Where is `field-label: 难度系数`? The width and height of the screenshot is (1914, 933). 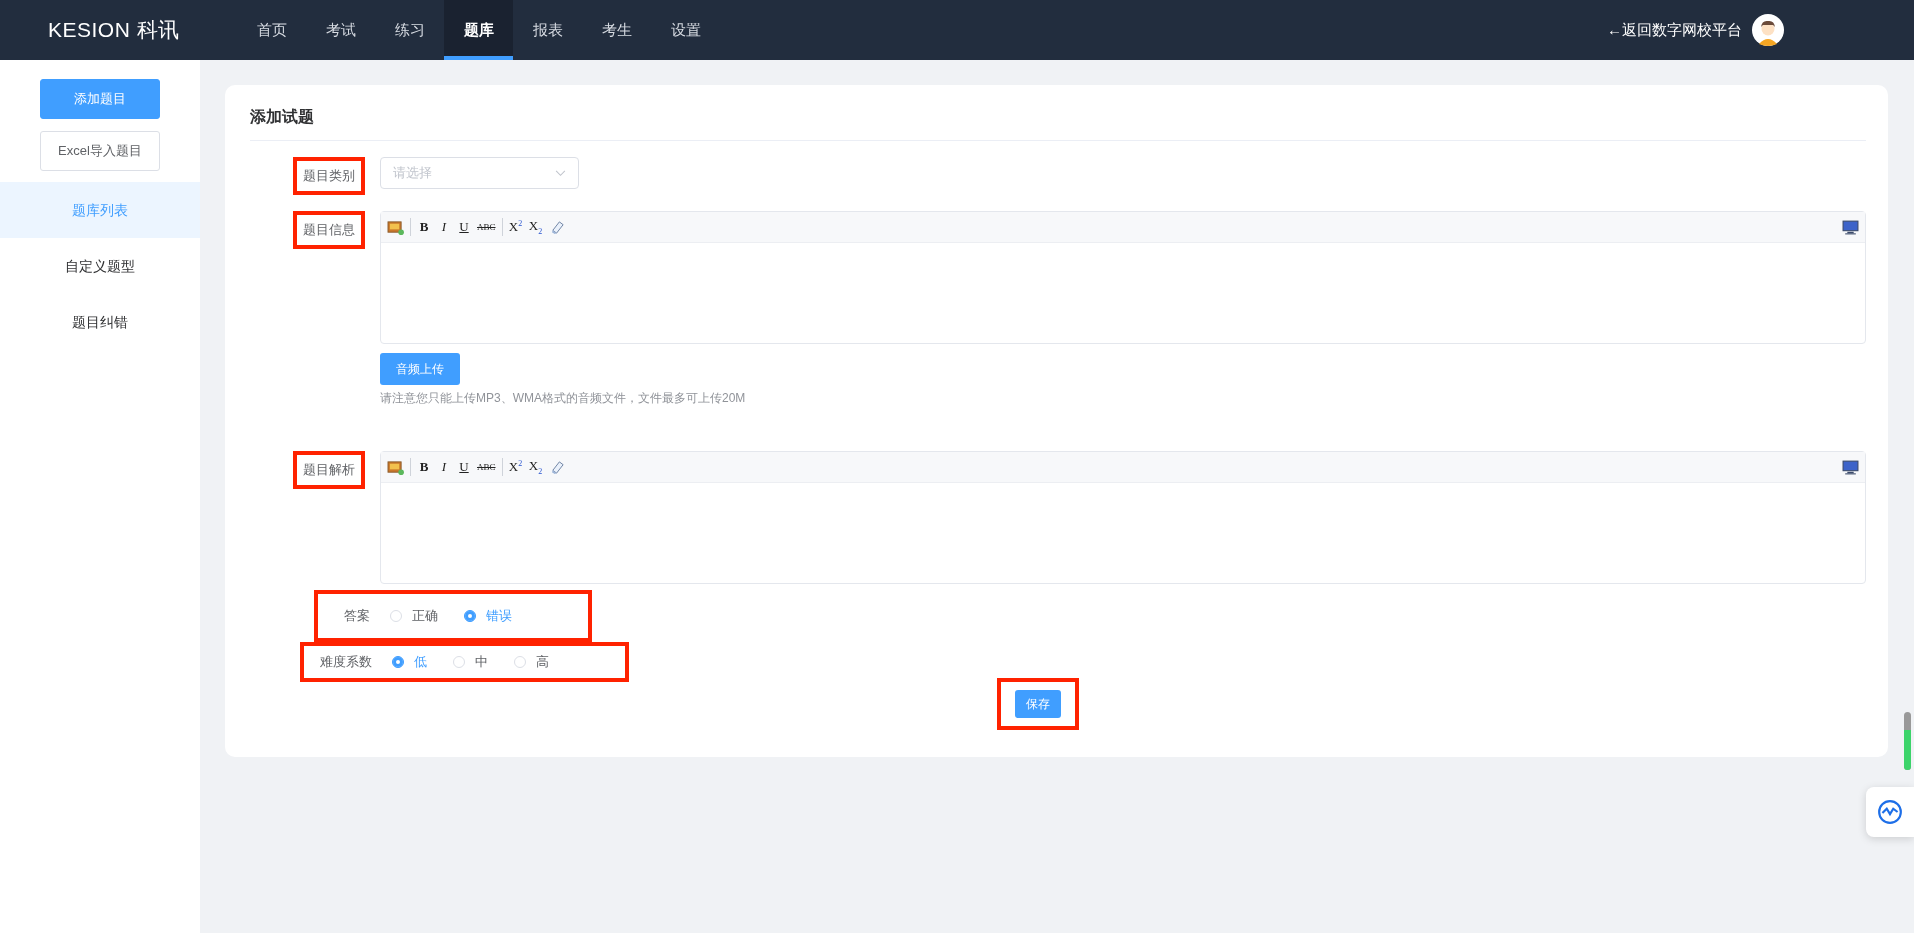
field-label: 难度系数 is located at coordinates (346, 662).